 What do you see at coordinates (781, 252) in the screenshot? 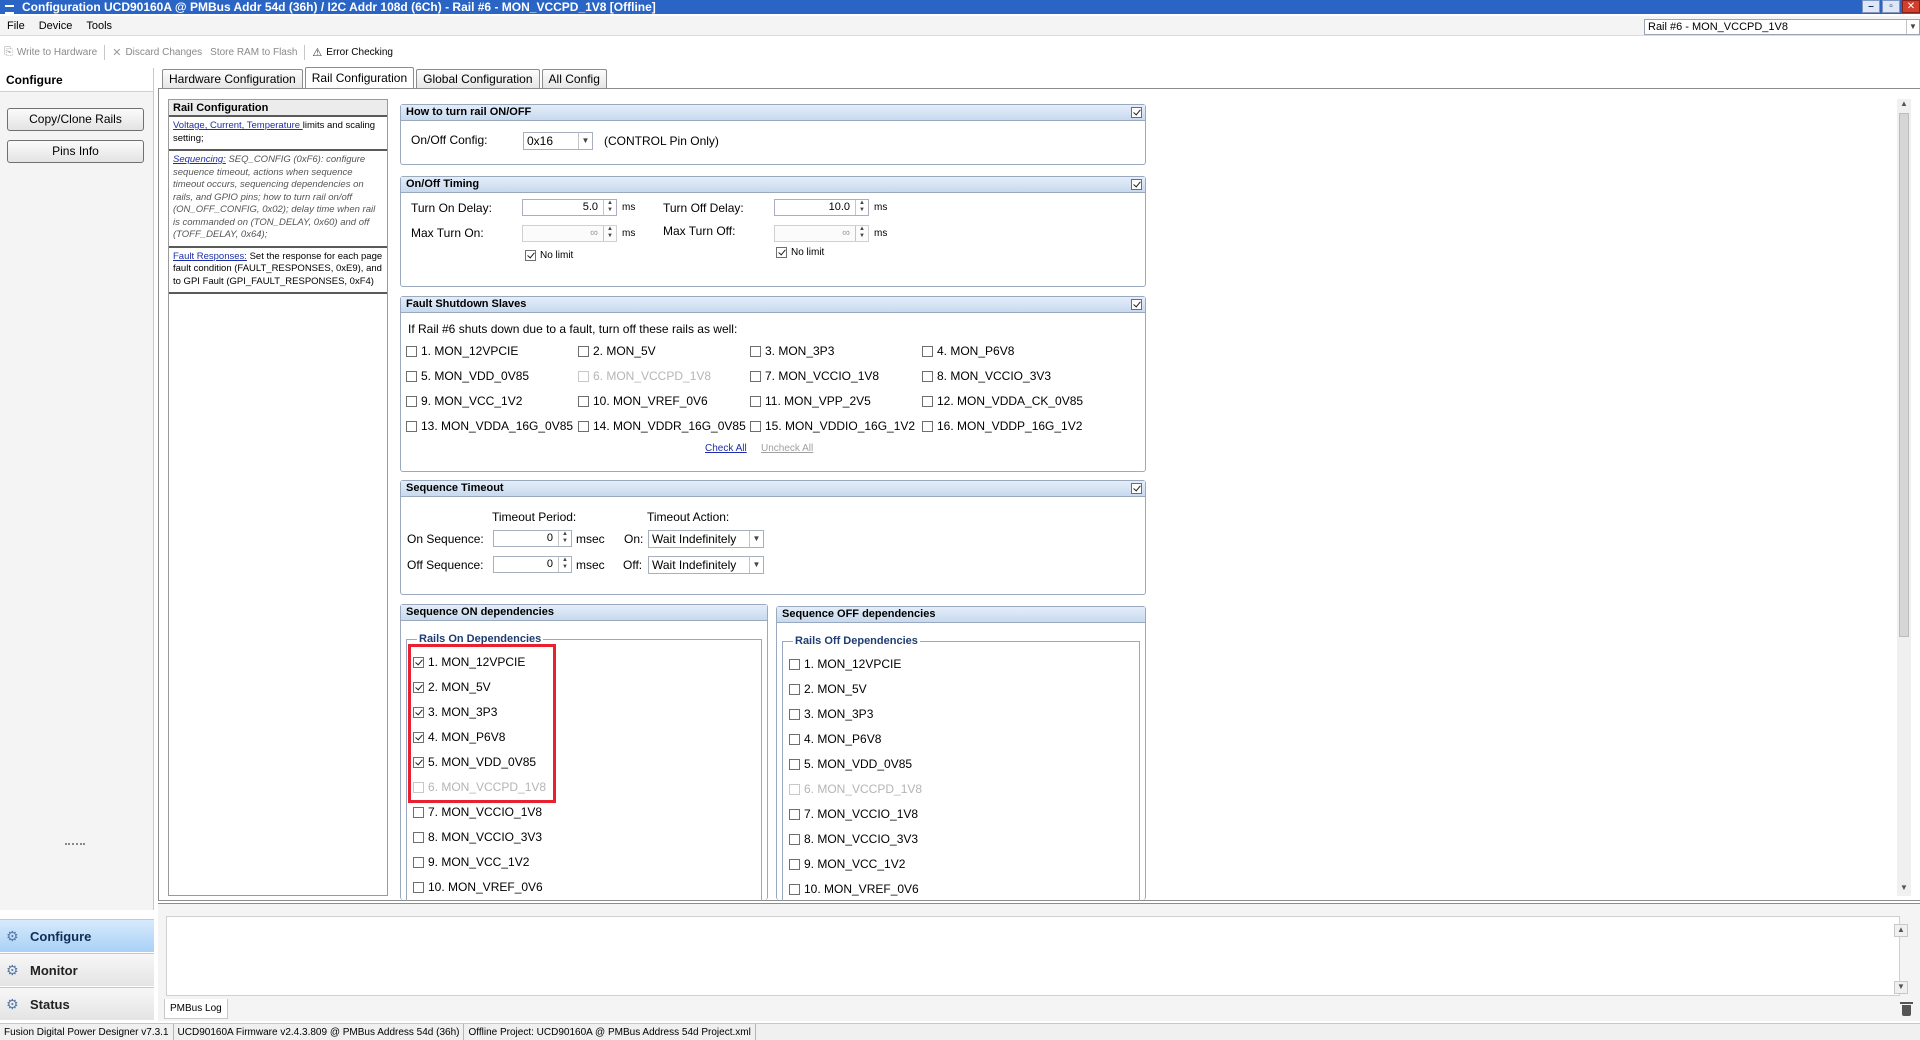
I see `max-turn-off-nolimit-checkbox` at bounding box center [781, 252].